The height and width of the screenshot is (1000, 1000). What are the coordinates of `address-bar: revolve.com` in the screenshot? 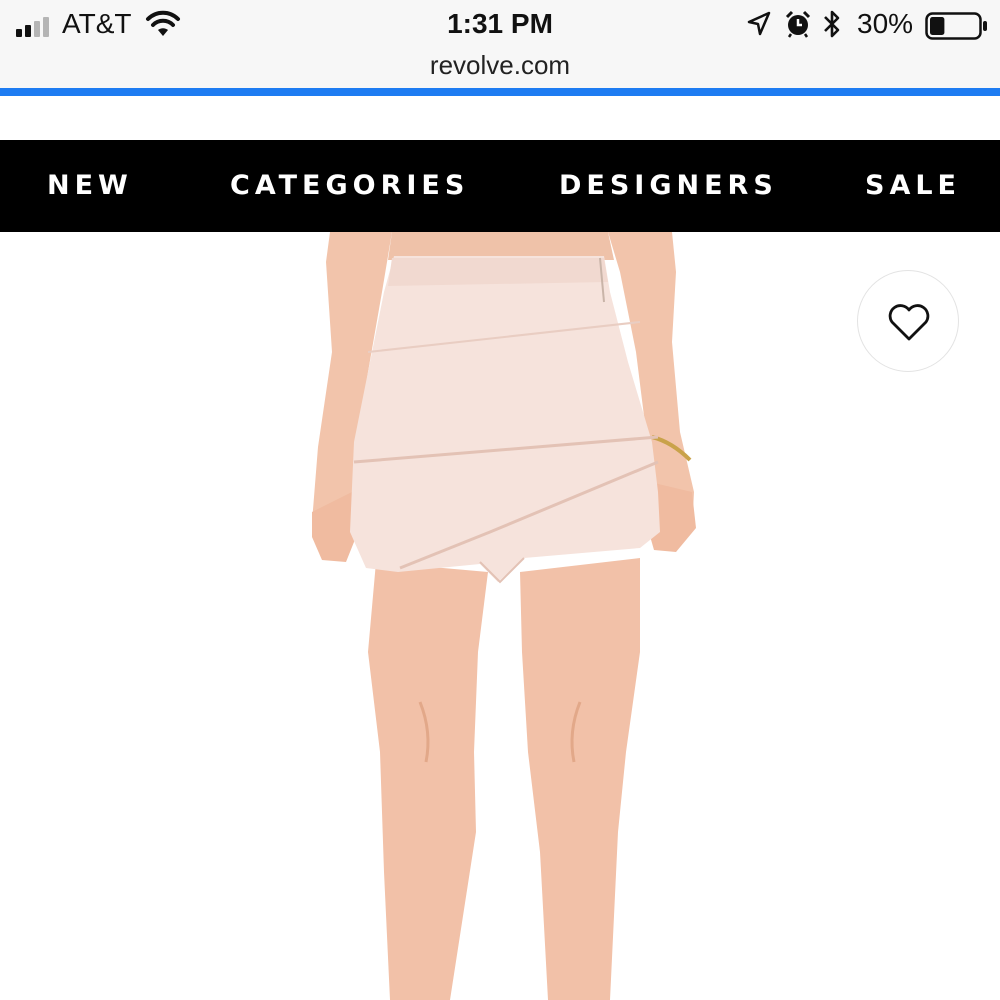 It's located at (500, 69).